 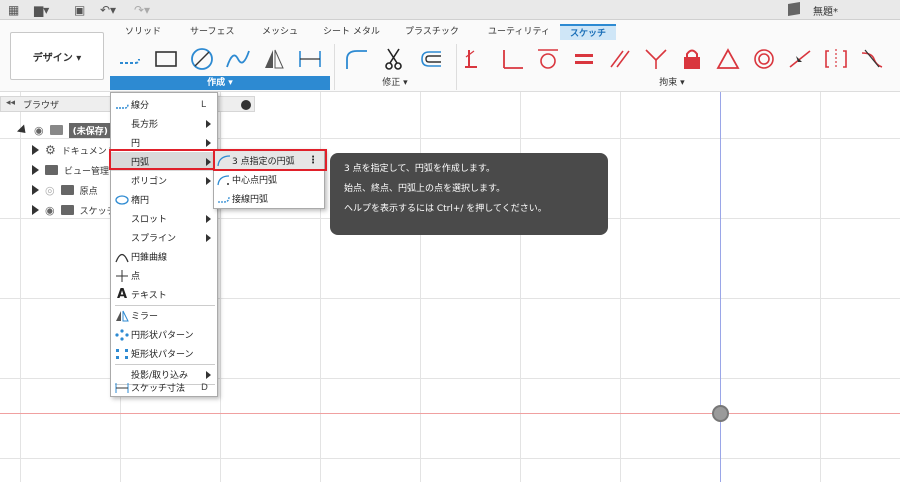 I want to click on tree-root-label: (未保存), so click(x=90, y=130).